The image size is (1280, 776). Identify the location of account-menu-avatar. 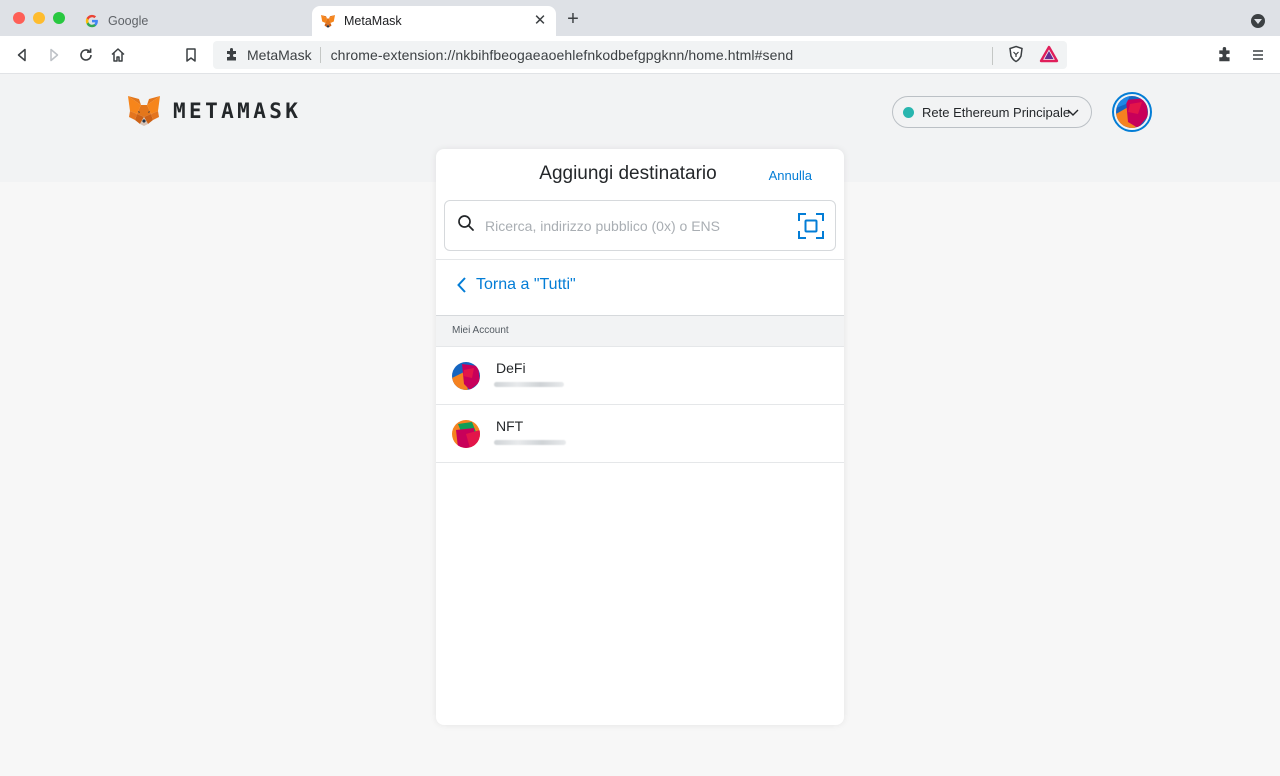
(1132, 112).